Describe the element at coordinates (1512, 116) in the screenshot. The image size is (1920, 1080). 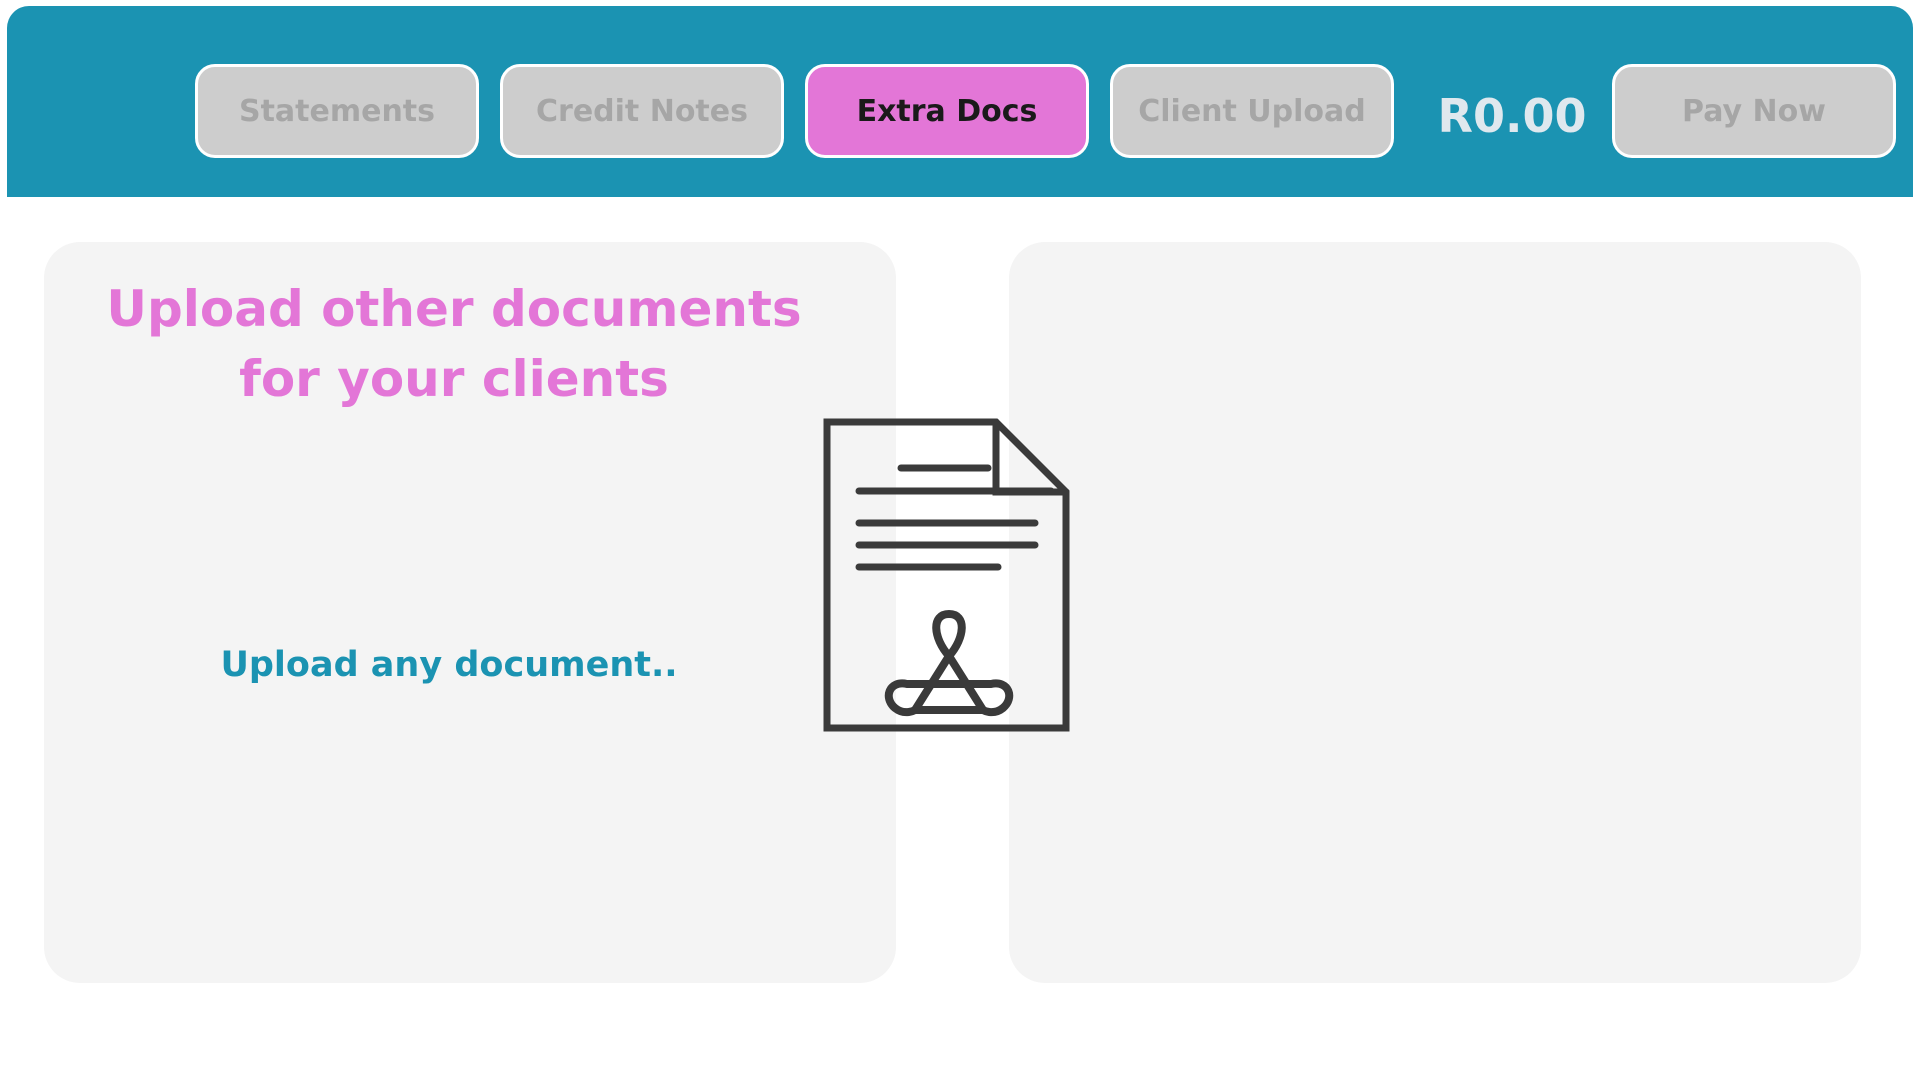
I see `balance-amount: R0.00` at that location.